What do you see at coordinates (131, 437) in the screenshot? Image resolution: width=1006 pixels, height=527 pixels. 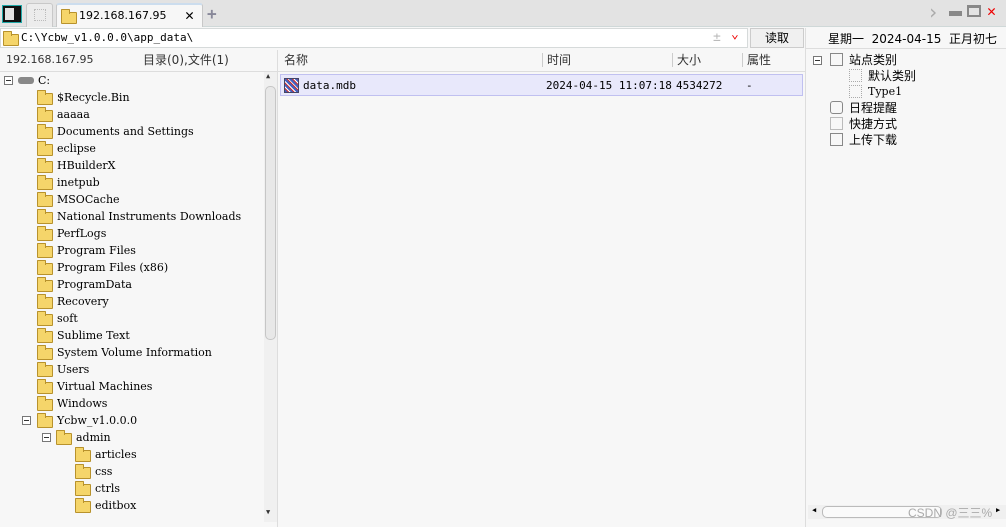 I see `tree-item: admin` at bounding box center [131, 437].